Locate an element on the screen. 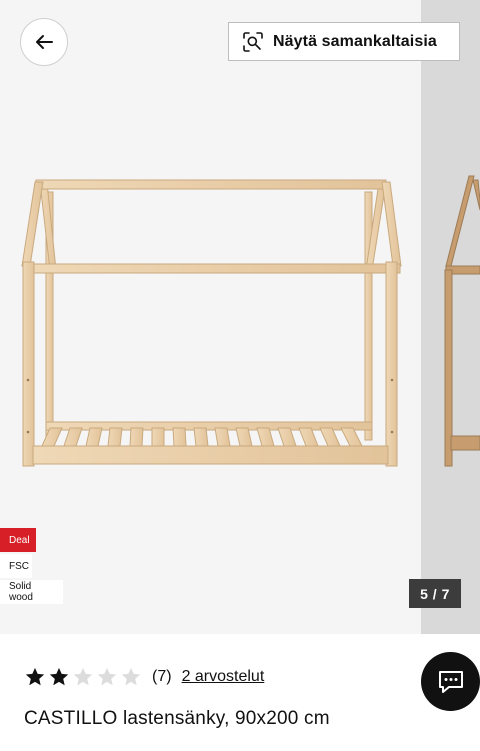 This screenshot has height=751, width=480. show-similar-button: Näytä samankaltaisia is located at coordinates (344, 41).